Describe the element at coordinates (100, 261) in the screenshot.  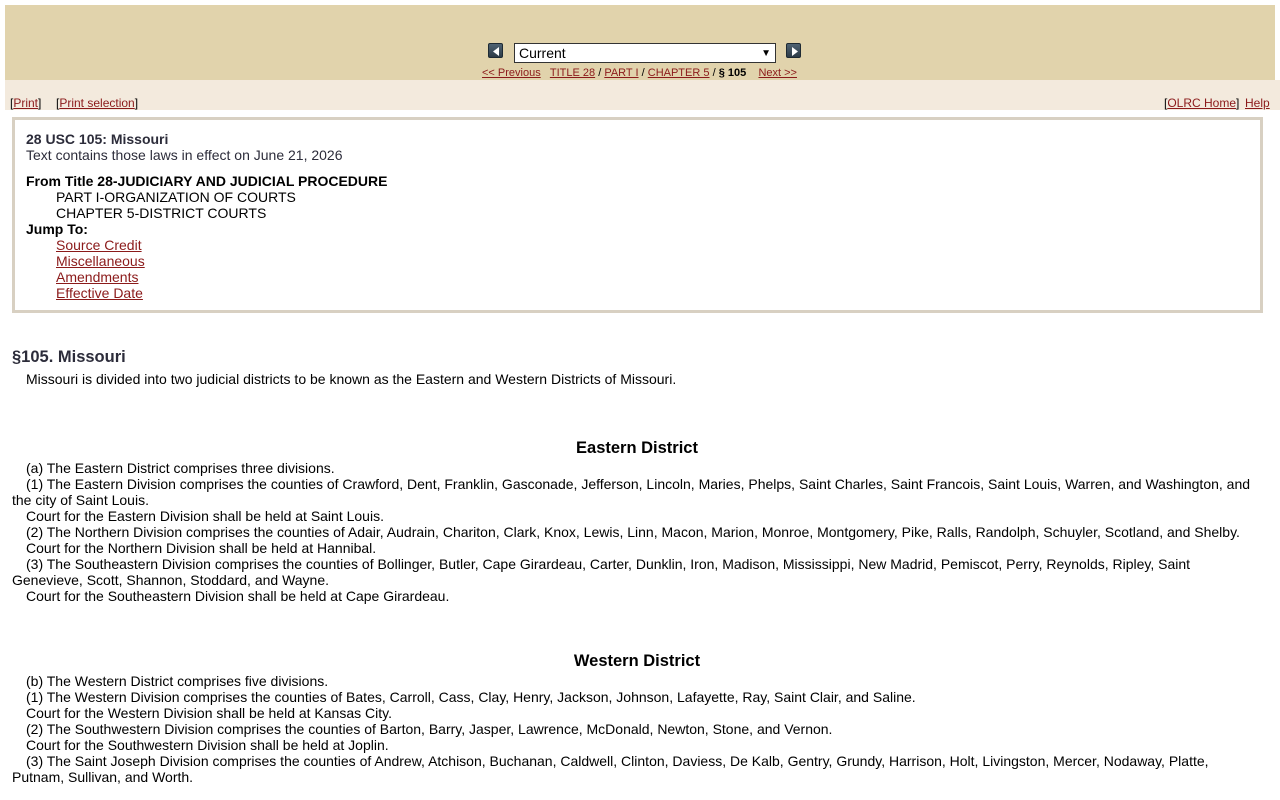
I see `jump-miscellaneous-link: Miscellaneous` at that location.